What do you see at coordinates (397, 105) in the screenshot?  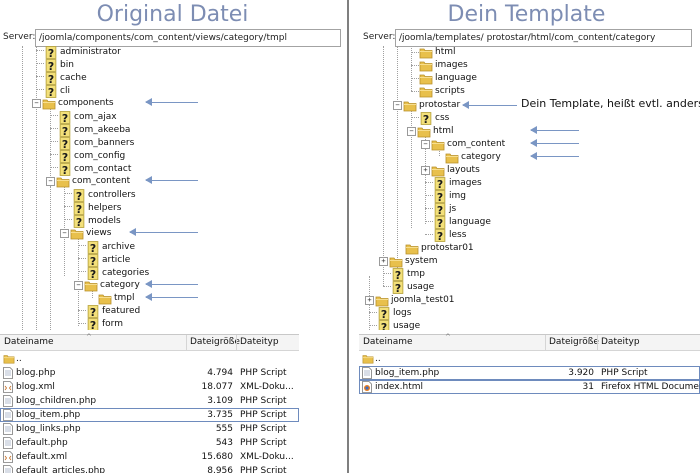 I see `collapse-toggle-protostar: −` at bounding box center [397, 105].